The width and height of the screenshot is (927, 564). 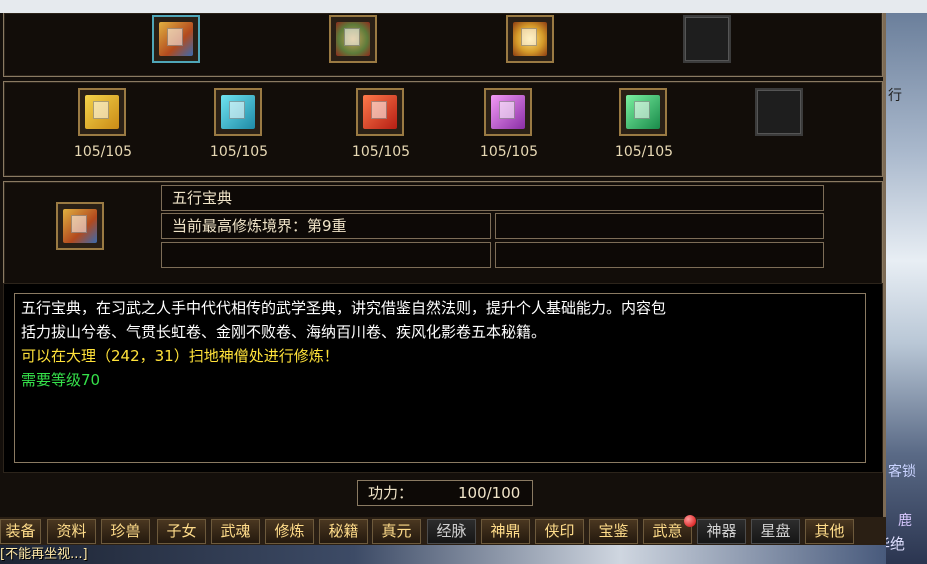 I want to click on tab-cultivation: 修炼, so click(x=289, y=531).